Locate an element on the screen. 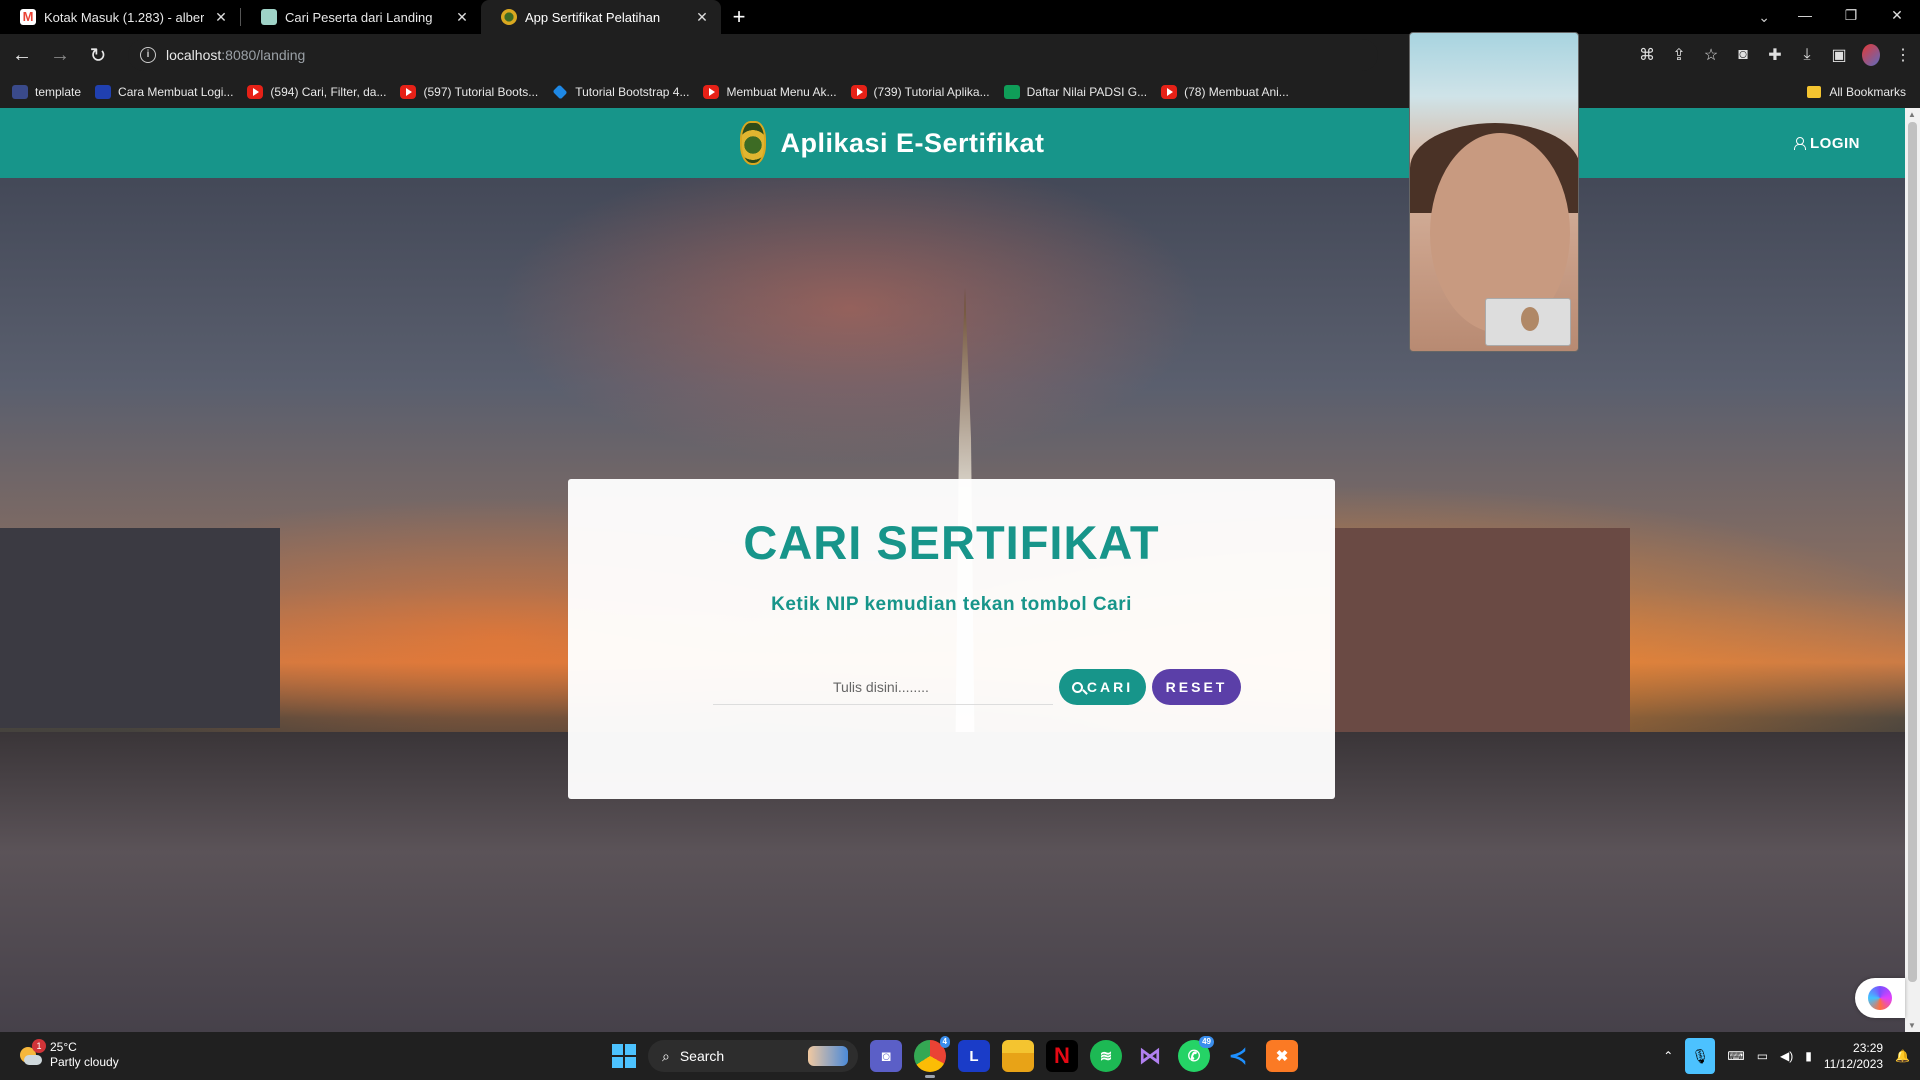 This screenshot has height=1080, width=1920. search-label: Search is located at coordinates (702, 1056).